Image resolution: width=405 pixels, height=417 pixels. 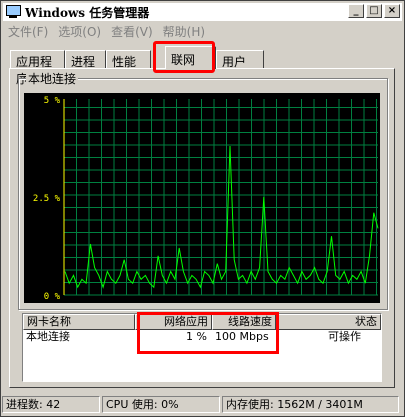 What do you see at coordinates (37, 68) in the screenshot?
I see `tab-applications: 应用程序` at bounding box center [37, 68].